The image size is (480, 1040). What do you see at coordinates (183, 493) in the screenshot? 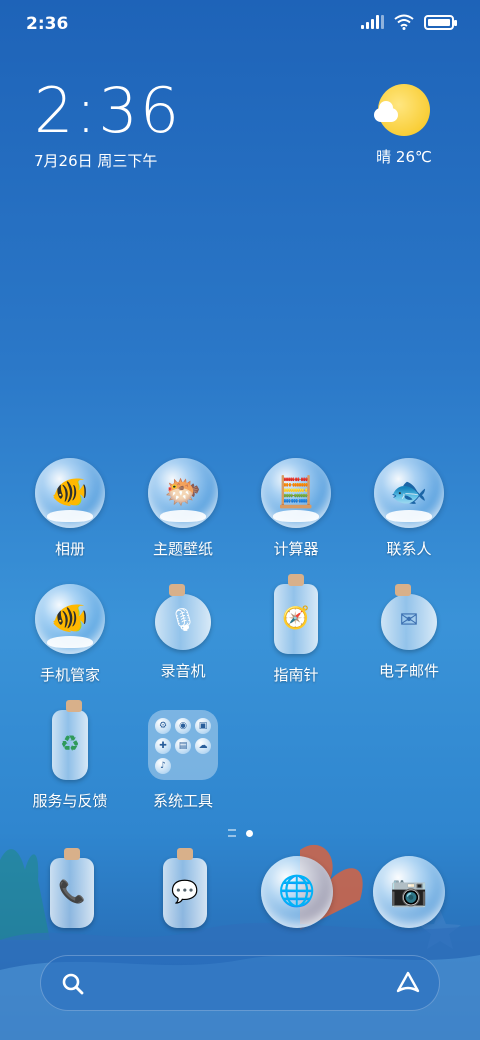
I see `yellow-fish-bubble-icon: 🐡` at bounding box center [183, 493].